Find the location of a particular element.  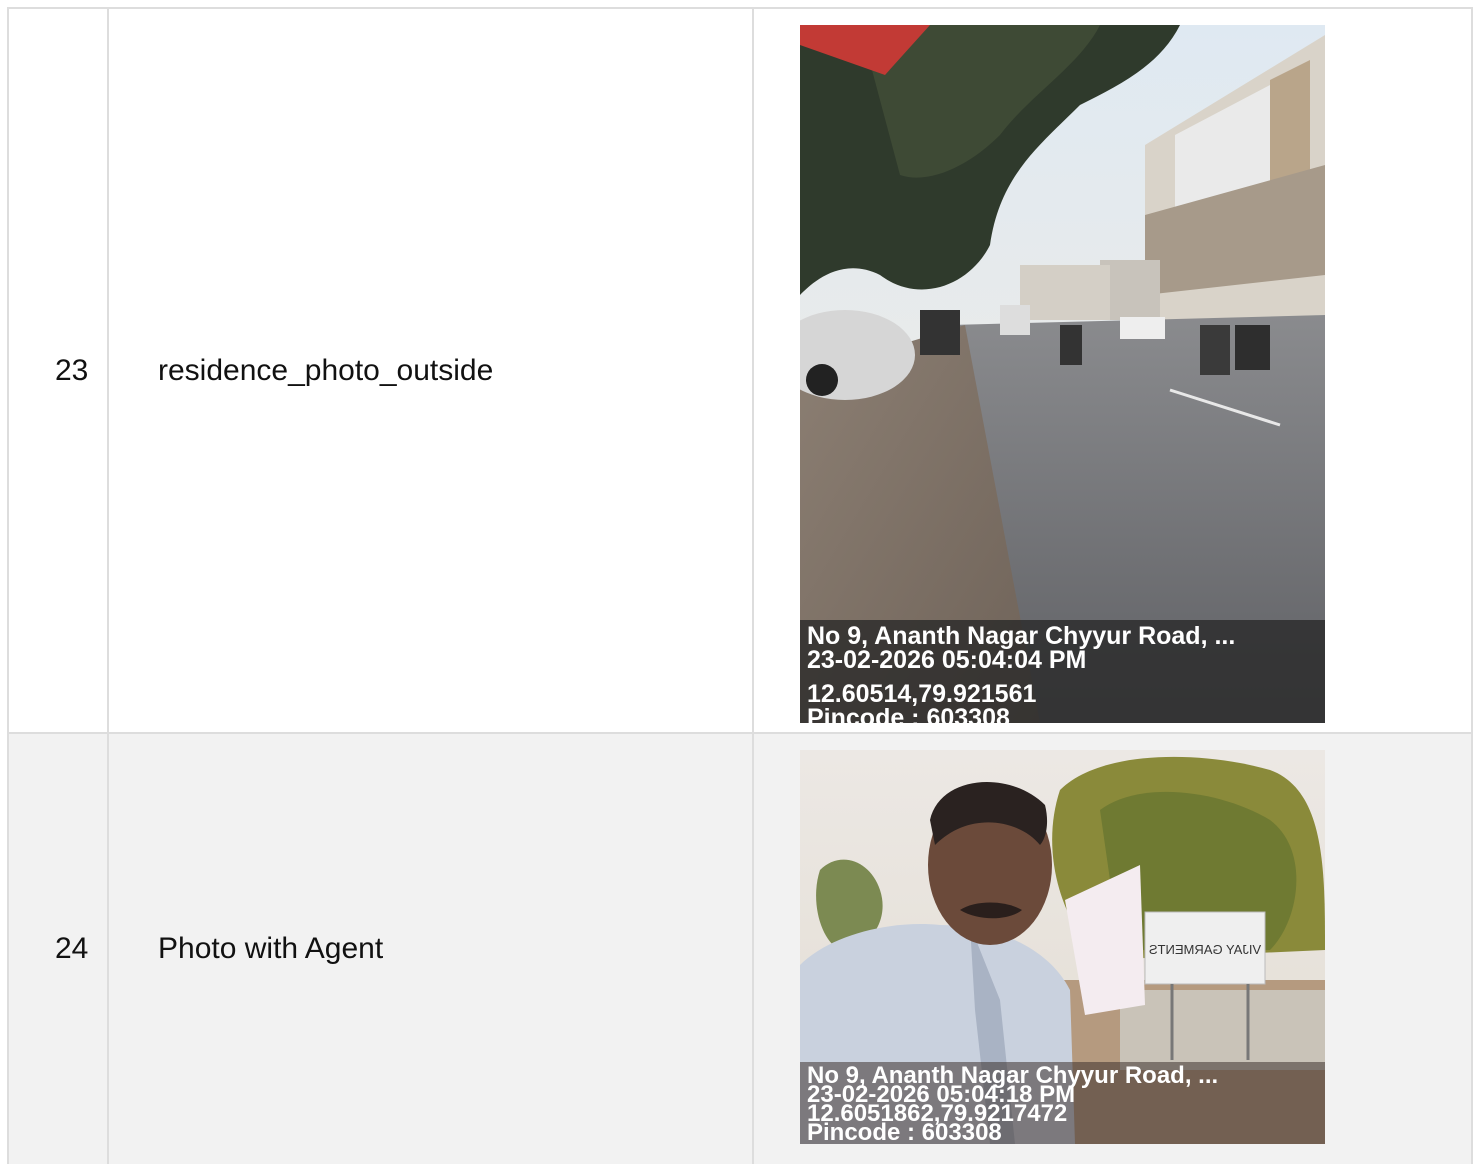

serial-cell: 23 is located at coordinates (58, 370).